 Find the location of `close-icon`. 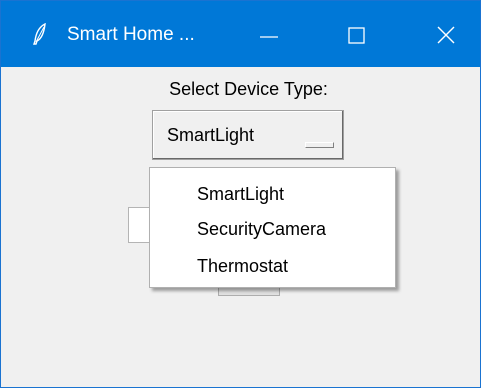

close-icon is located at coordinates (446, 35).